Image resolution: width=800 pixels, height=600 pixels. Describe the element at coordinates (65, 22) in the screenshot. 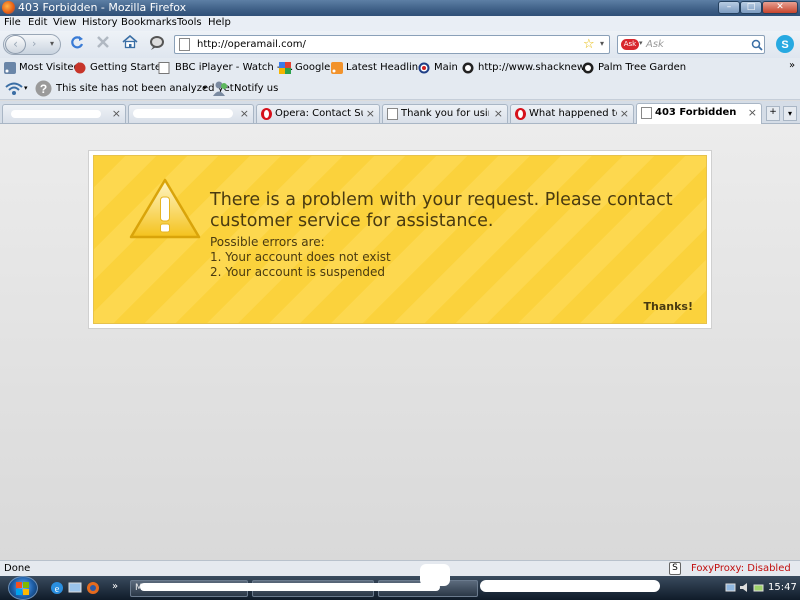

I see `menu-view: View` at that location.